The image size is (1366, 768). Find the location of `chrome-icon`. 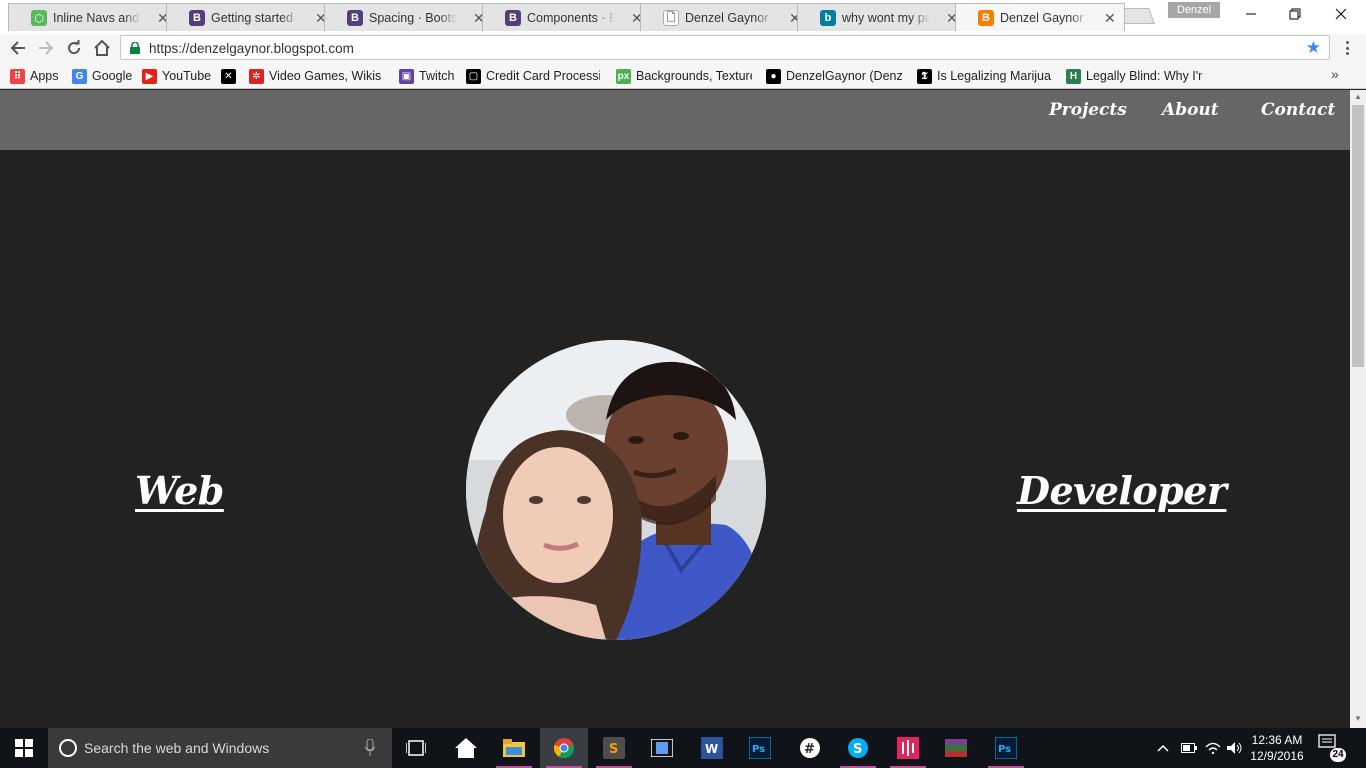

chrome-icon is located at coordinates (564, 748).